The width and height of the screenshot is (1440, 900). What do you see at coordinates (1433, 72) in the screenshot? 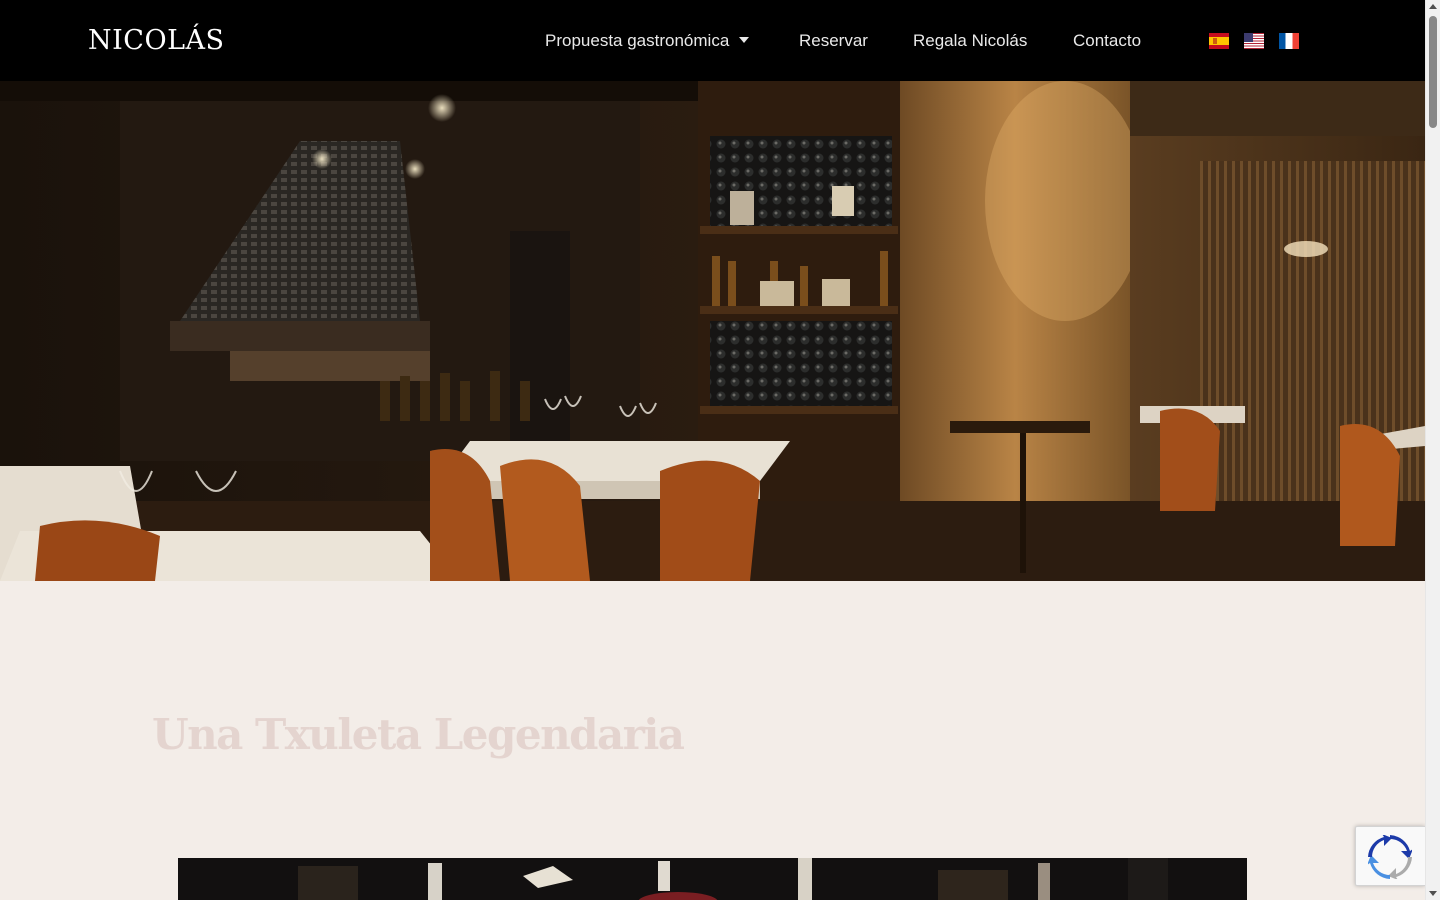
I see `scrollbar-thumb` at bounding box center [1433, 72].